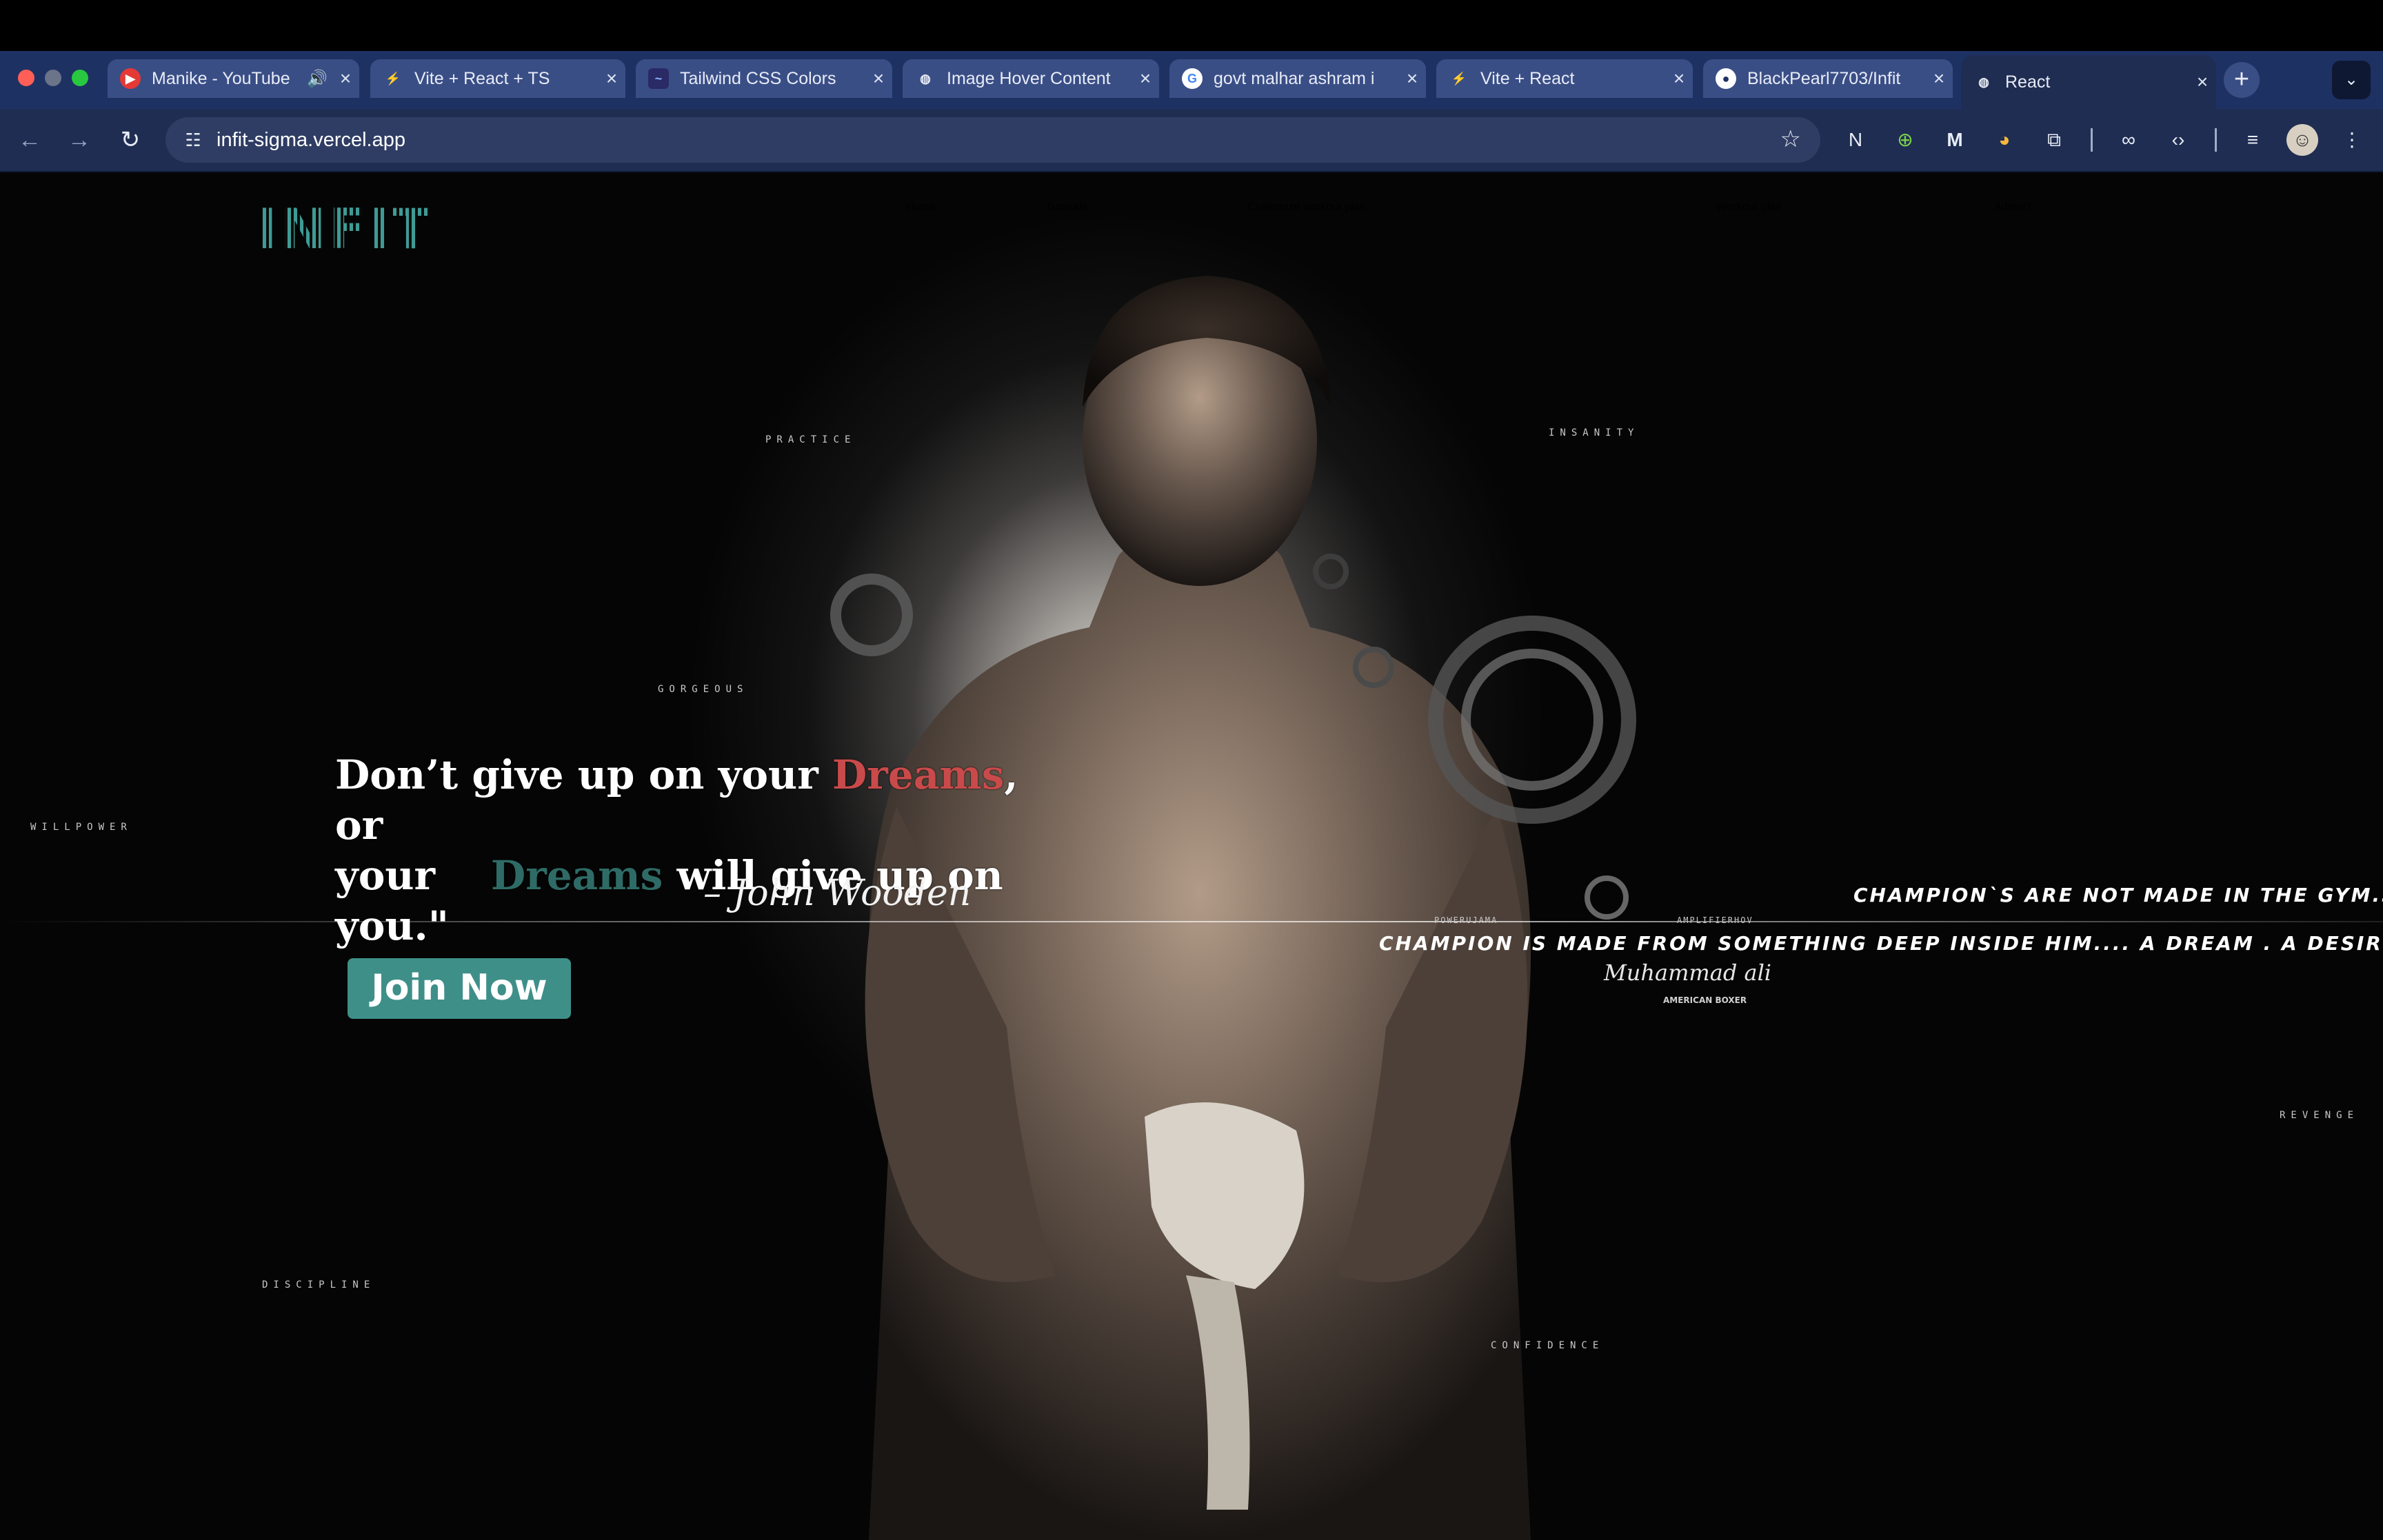  I want to click on tab-vite-react: ⚡ Vite + React ×, so click(1564, 79).